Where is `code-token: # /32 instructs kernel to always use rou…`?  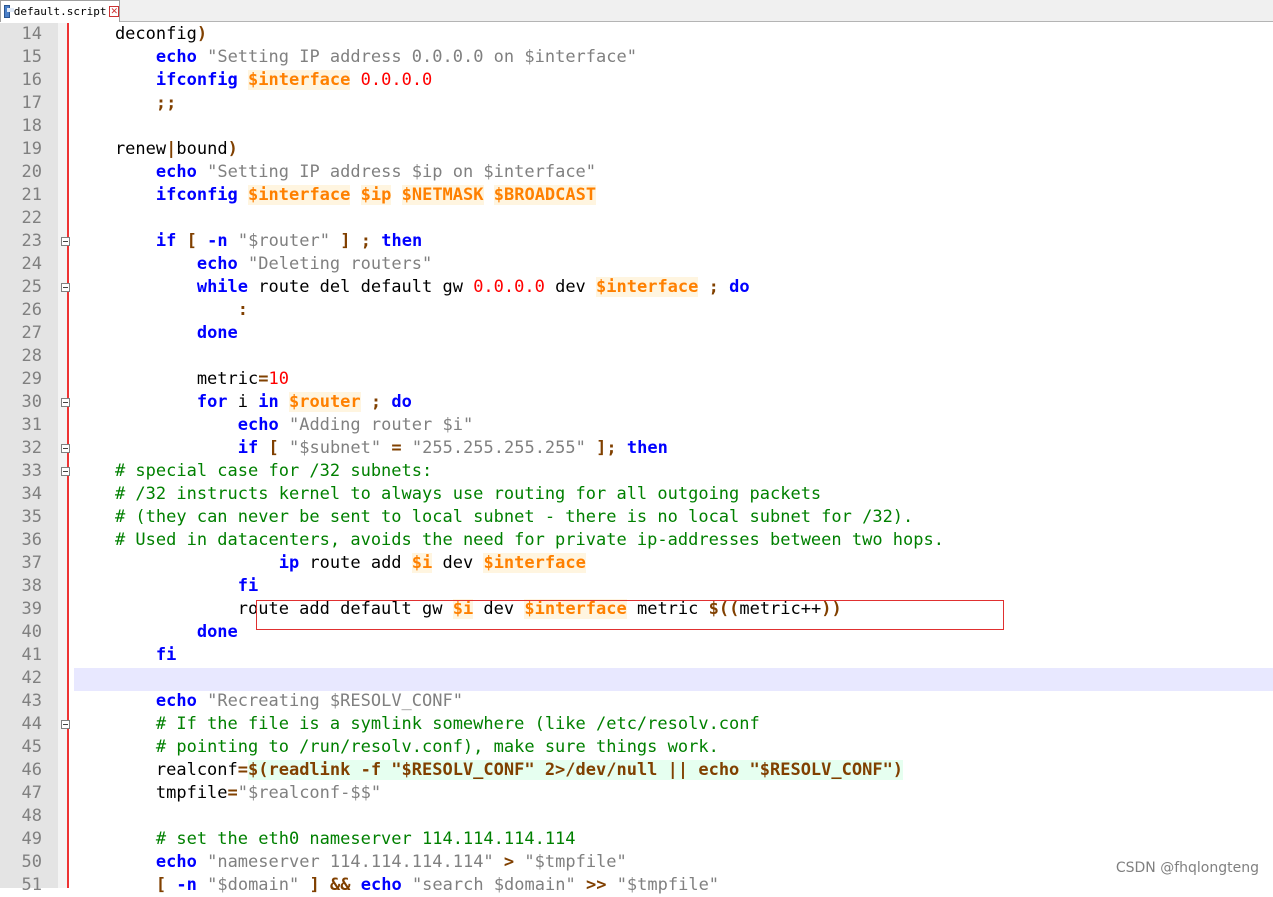
code-token: # /32 instructs kernel to always use rou… is located at coordinates (468, 494).